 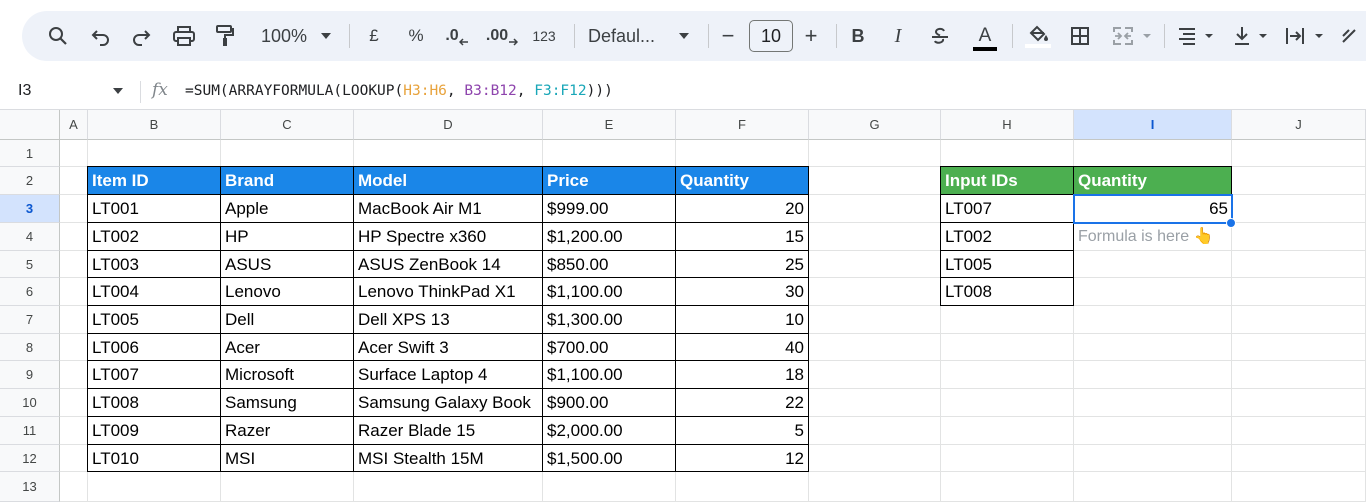 I want to click on table-cell-price: $700.00, so click(x=609, y=347).